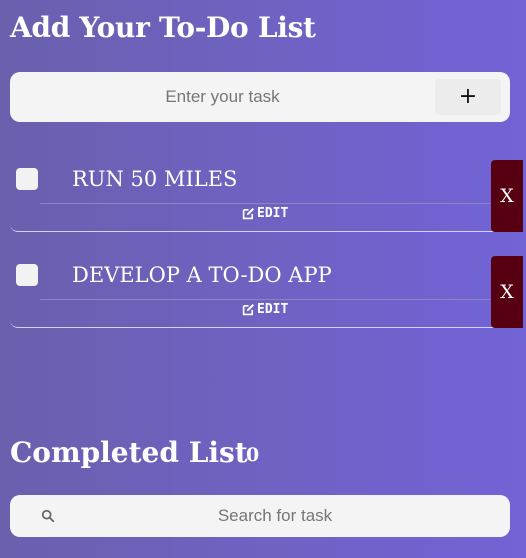 The width and height of the screenshot is (526, 558). I want to click on add-task-button: +, so click(468, 97).